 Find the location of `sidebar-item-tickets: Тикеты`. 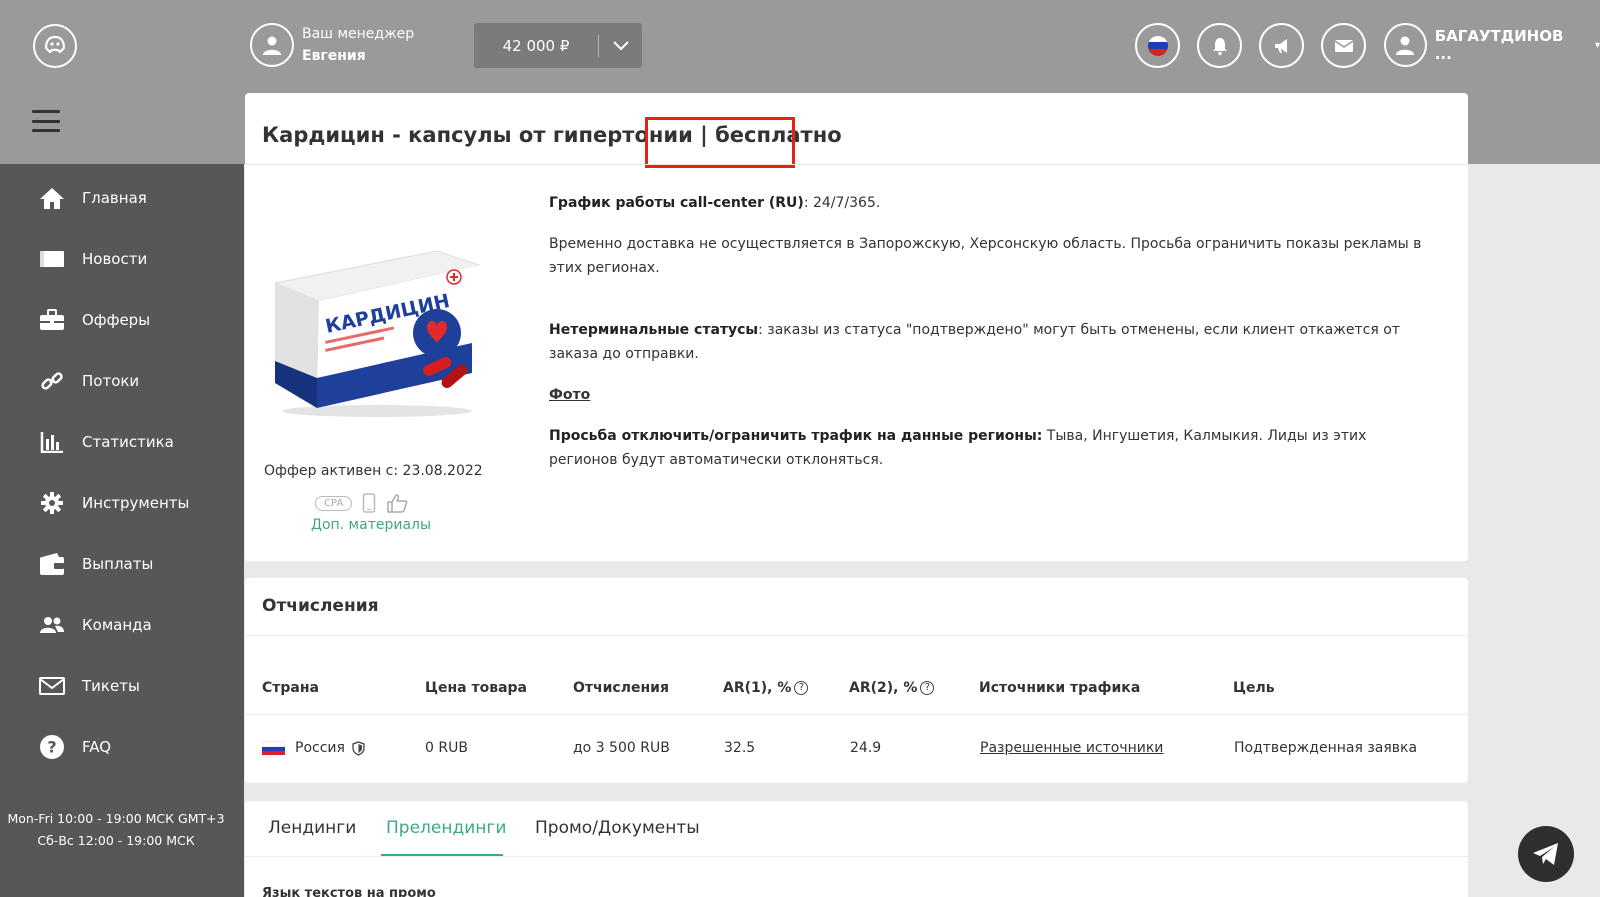

sidebar-item-tickets: Тикеты is located at coordinates (89, 686).